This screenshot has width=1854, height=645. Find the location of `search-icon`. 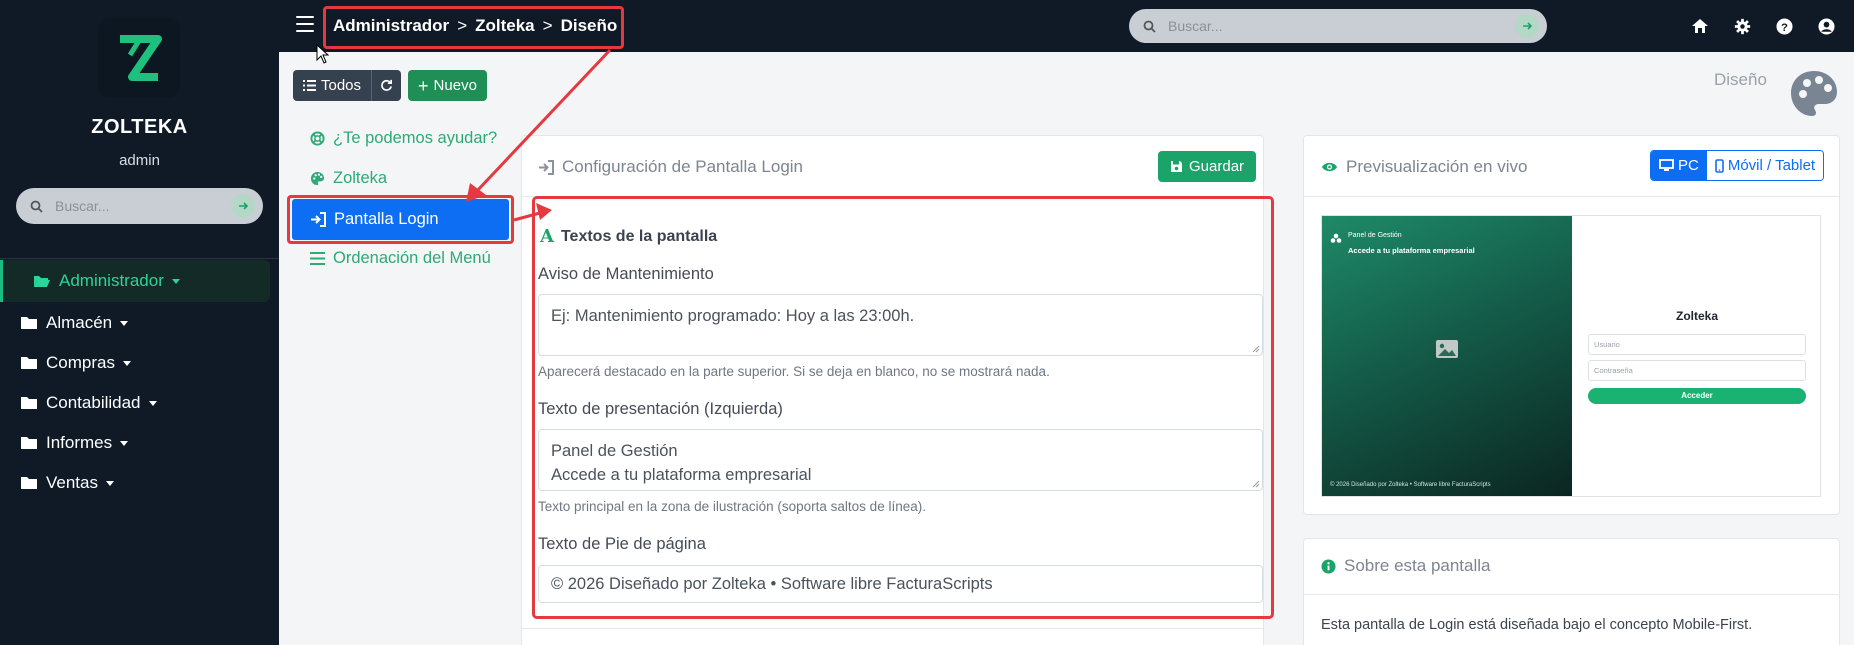

search-icon is located at coordinates (1149, 26).